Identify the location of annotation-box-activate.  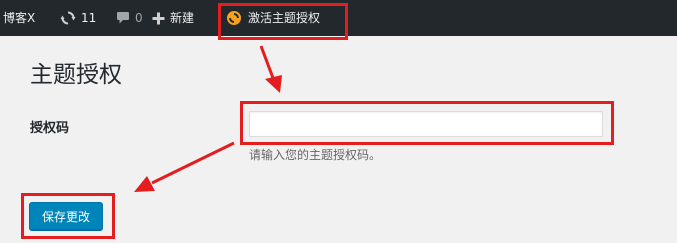
(283, 21).